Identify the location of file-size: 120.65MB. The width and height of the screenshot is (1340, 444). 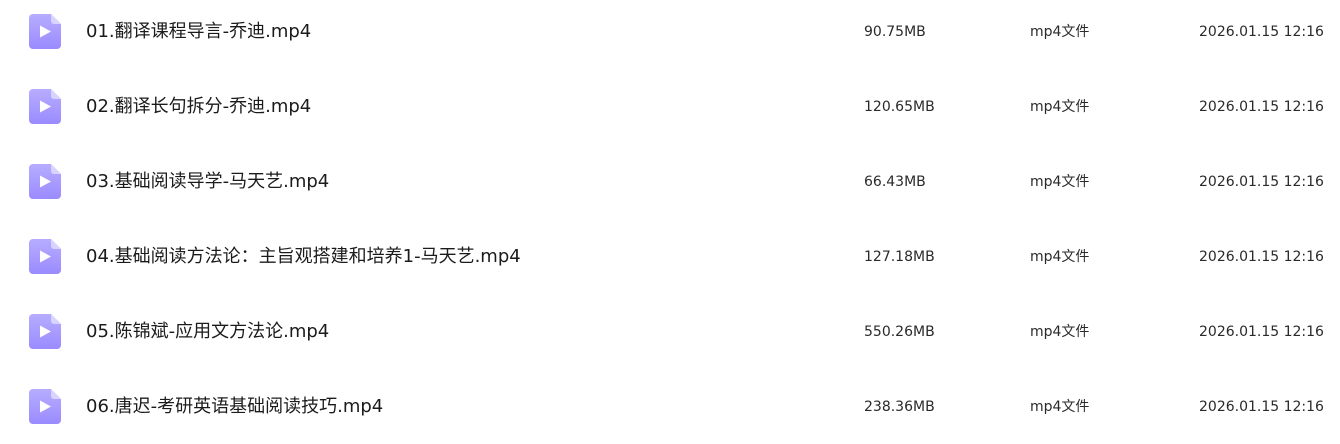
(899, 107).